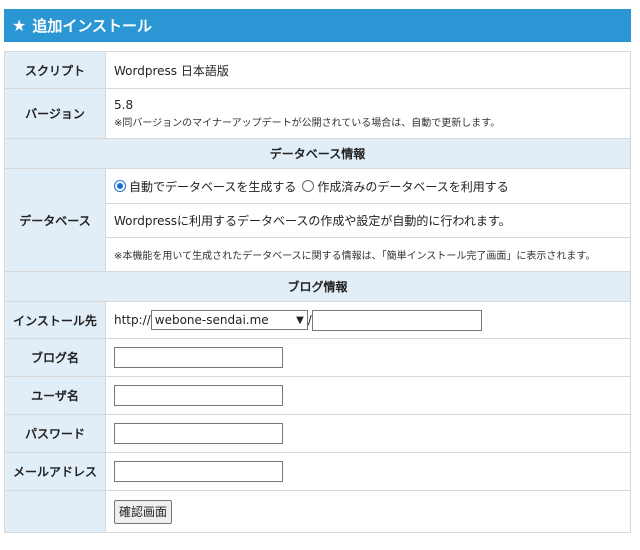  Describe the element at coordinates (55, 357) in the screenshot. I see `blog-name-label: ブログ名` at that location.